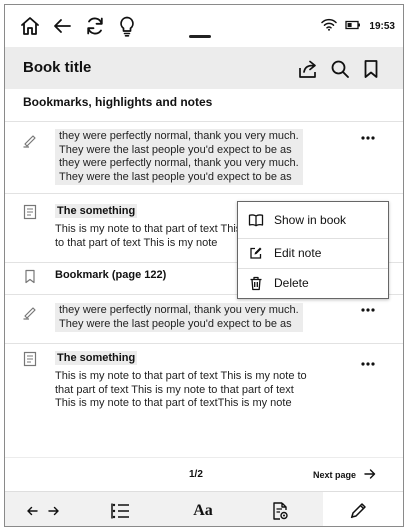 Image resolution: width=408 pixels, height=531 pixels. What do you see at coordinates (110, 275) in the screenshot?
I see `bookmark-title: Bookmark (page 122)` at bounding box center [110, 275].